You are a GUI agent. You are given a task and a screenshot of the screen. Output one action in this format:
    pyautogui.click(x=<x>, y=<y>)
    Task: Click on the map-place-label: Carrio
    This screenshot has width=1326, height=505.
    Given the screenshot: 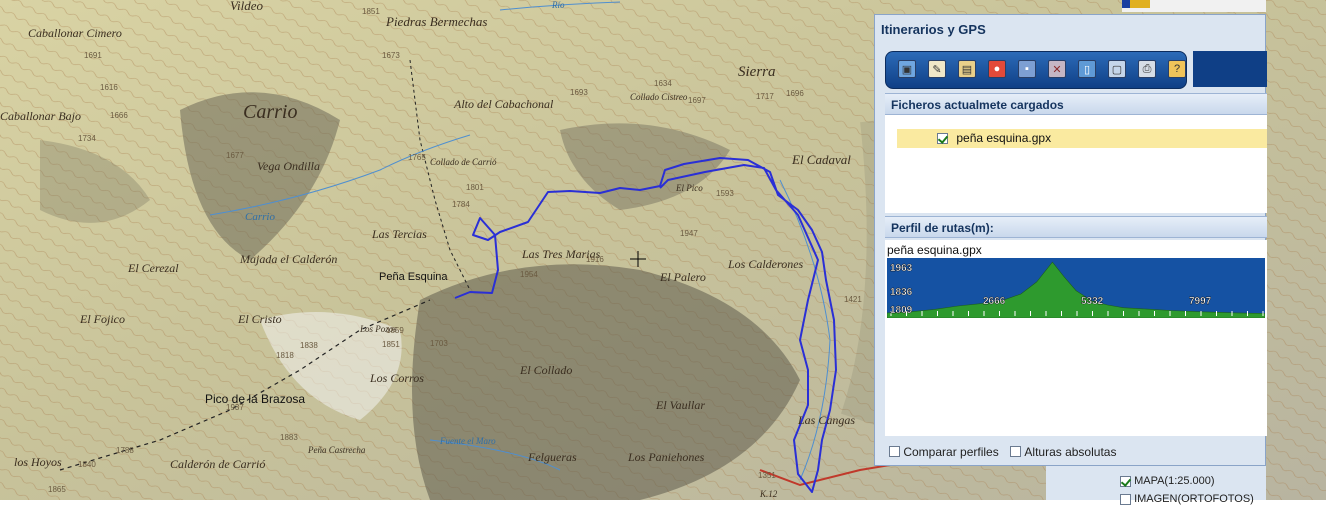 What is the action you would take?
    pyautogui.click(x=270, y=112)
    